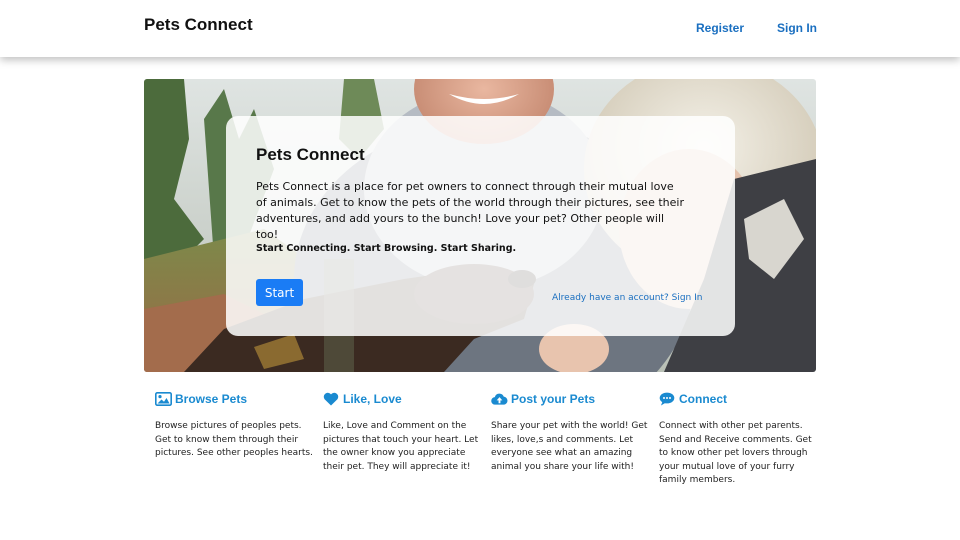 The height and width of the screenshot is (540, 960). Describe the element at coordinates (279, 292) in the screenshot. I see `start-button: Start` at that location.